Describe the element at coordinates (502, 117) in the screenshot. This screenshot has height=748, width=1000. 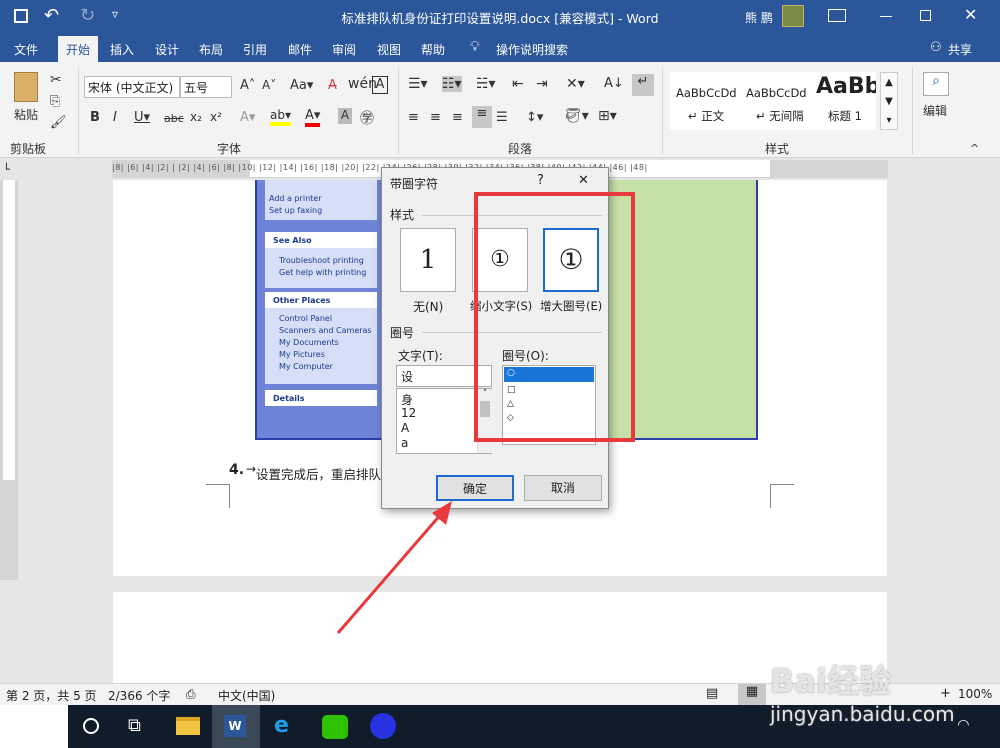
I see `distributed-icon: ☰` at that location.